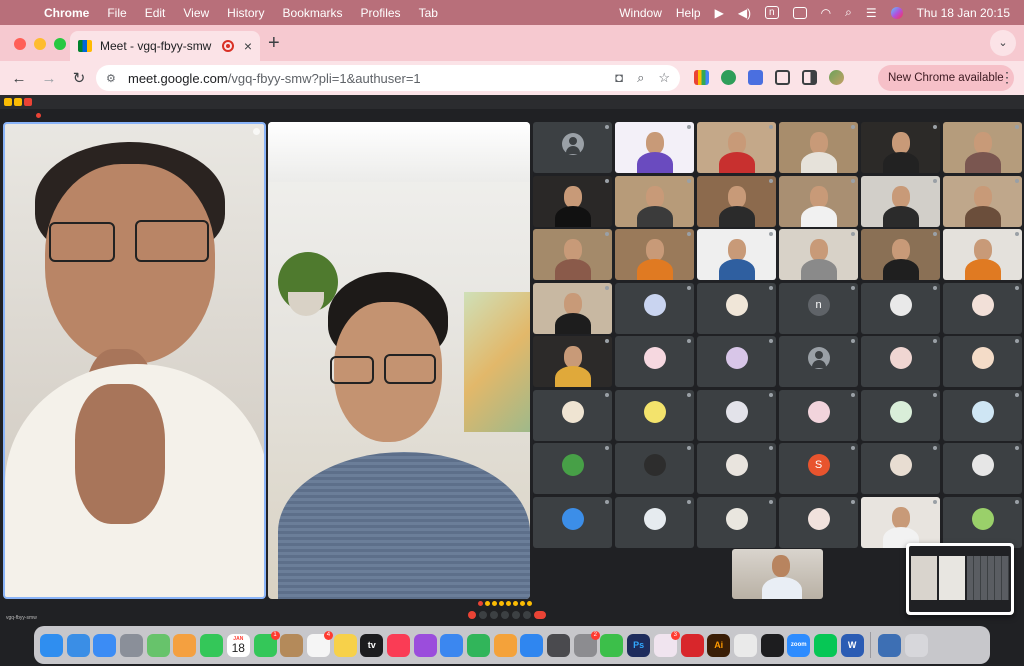  Describe the element at coordinates (515, 603) in the screenshot. I see `reaction-sad-icon` at that location.